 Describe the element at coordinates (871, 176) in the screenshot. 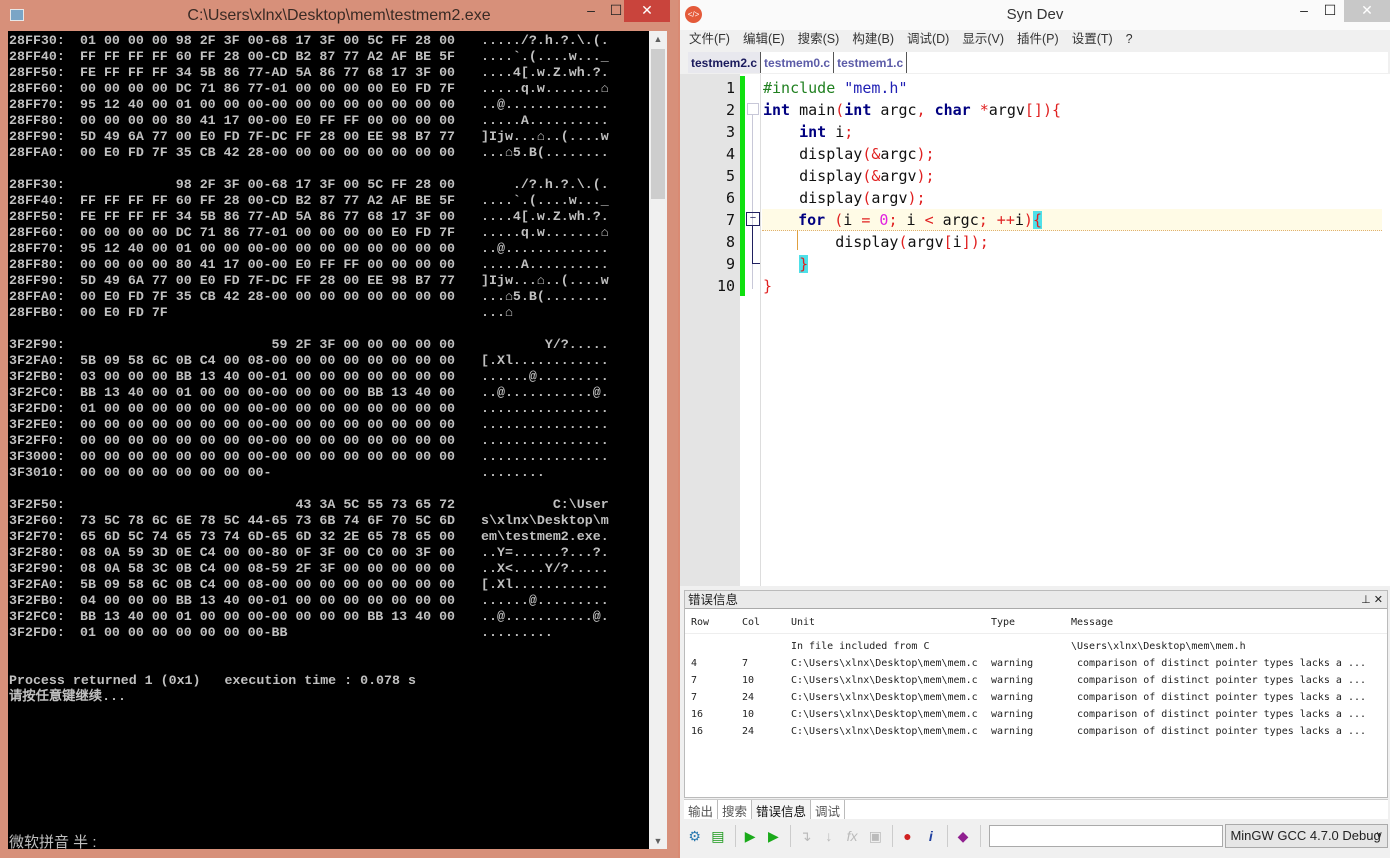

I see `code-token: (&` at that location.